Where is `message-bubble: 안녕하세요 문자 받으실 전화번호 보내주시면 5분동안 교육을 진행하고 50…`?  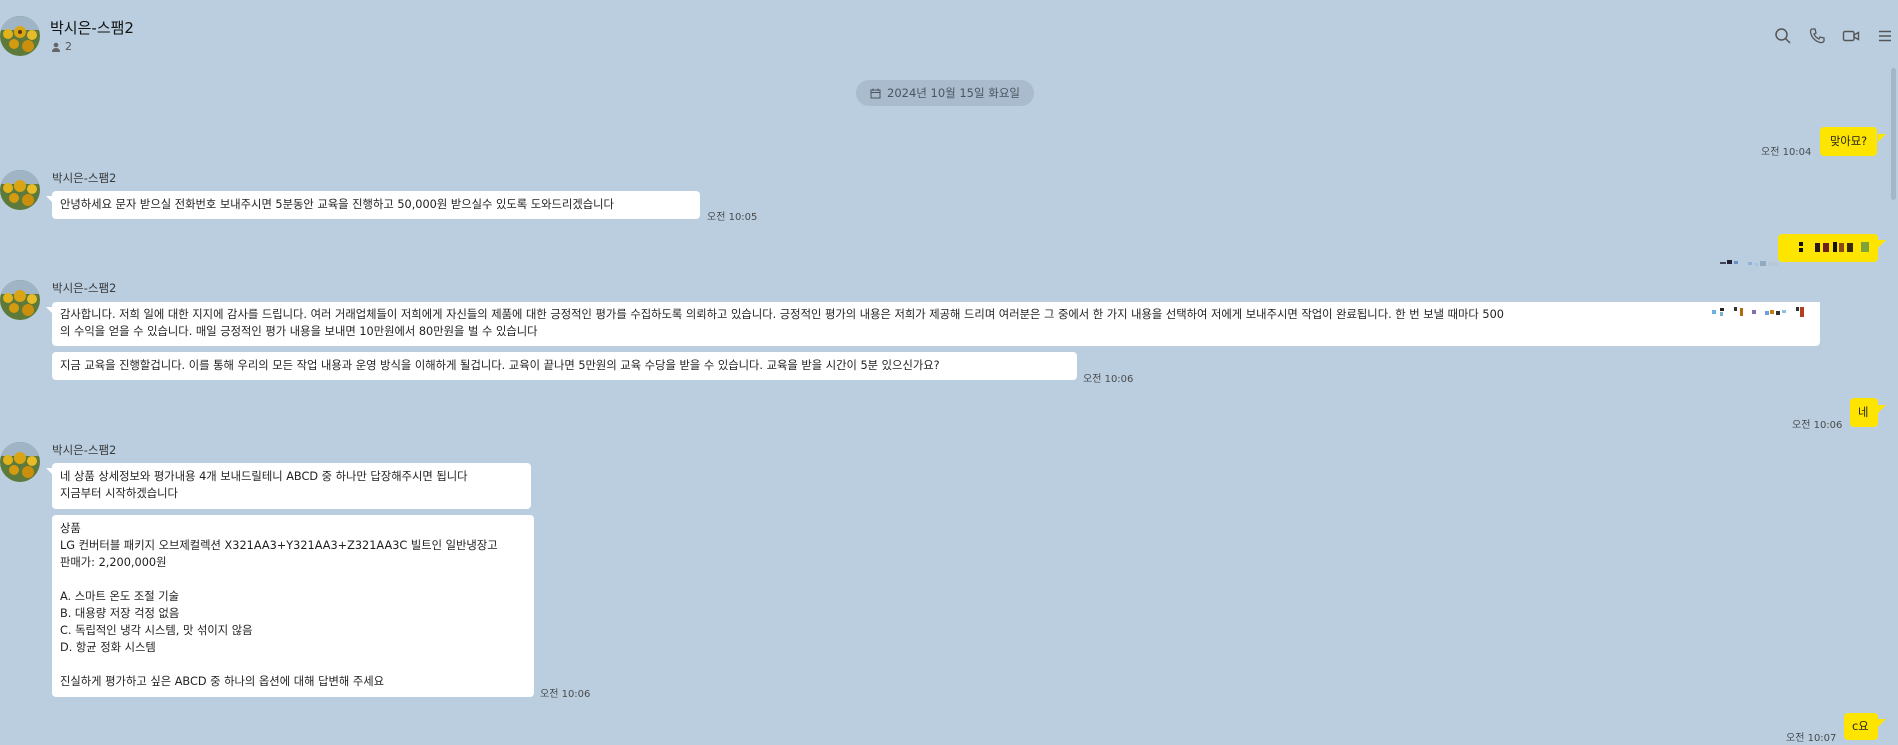 message-bubble: 안녕하세요 문자 받으실 전화번호 보내주시면 5분동안 교육을 진행하고 50… is located at coordinates (376, 205).